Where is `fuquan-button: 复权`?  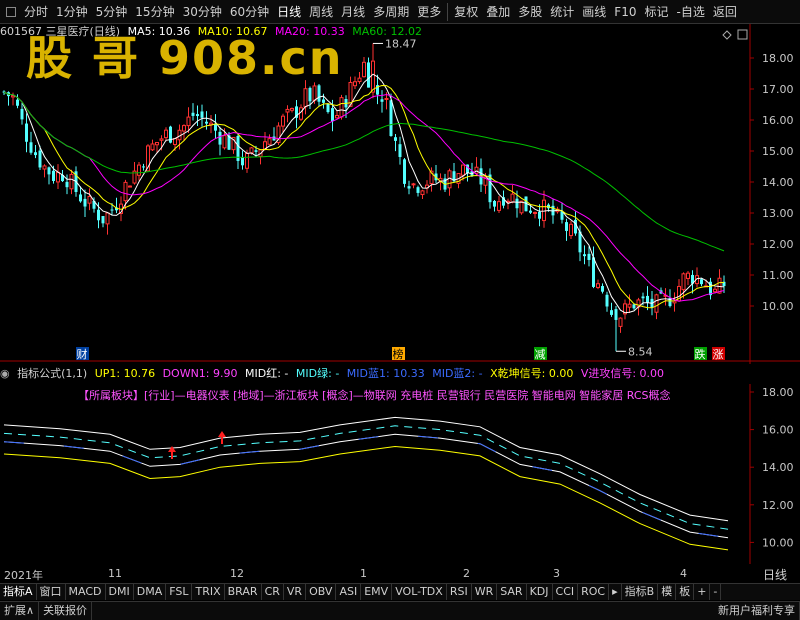
fuquan-button: 复权 is located at coordinates (466, 12).